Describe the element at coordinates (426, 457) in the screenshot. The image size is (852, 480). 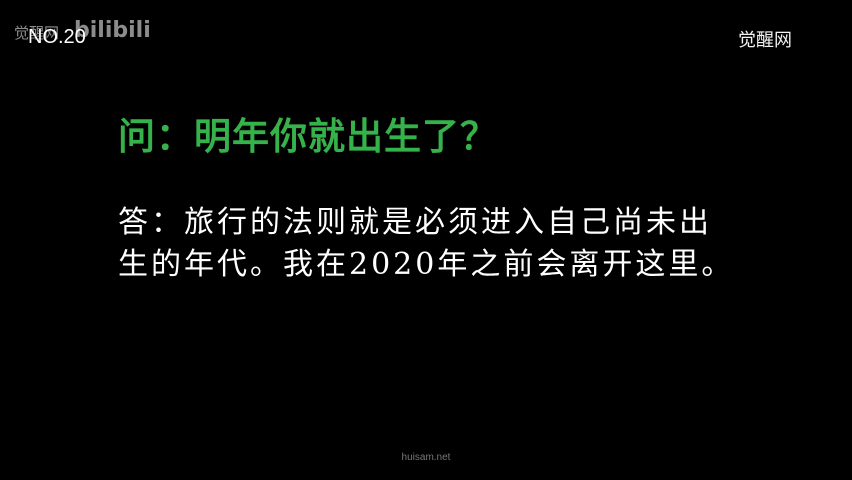
I see `footer-url-watermark: huisam.net` at that location.